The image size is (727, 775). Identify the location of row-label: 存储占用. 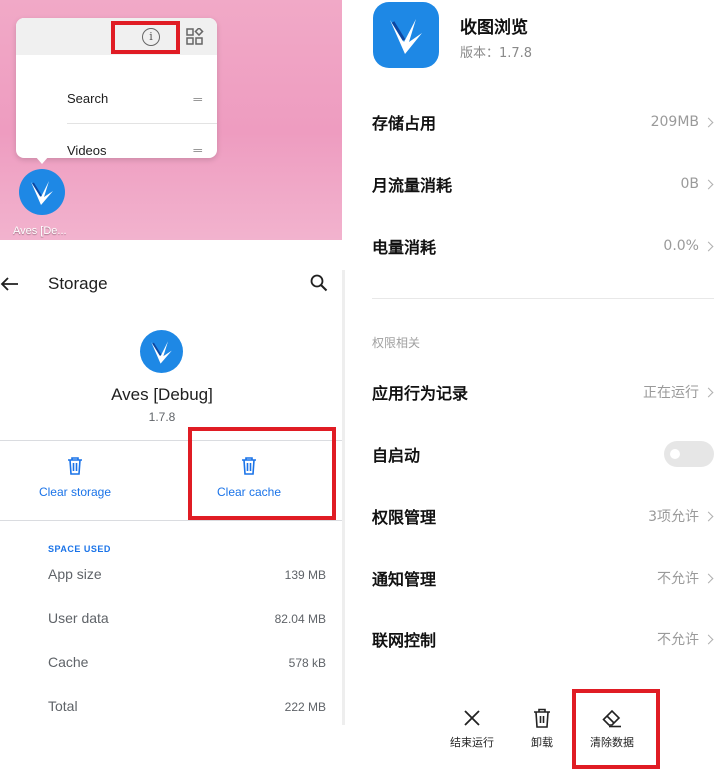
(404, 123).